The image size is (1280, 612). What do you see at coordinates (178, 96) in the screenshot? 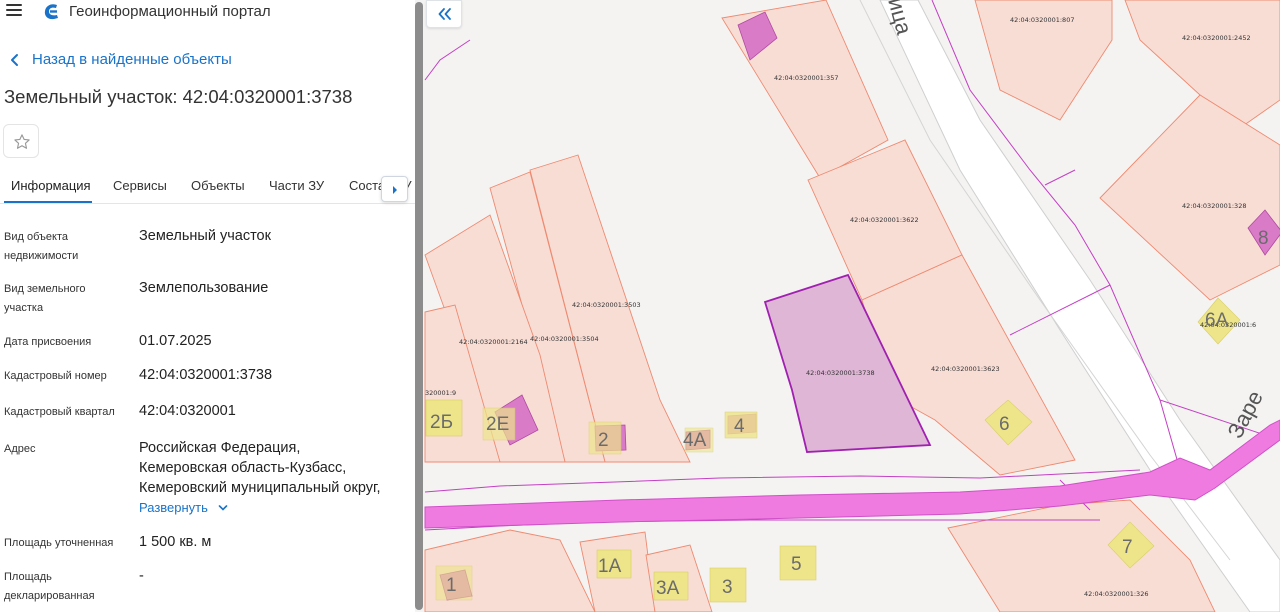
I see `page-title: Земельный участок: 42:04:0320001:3738` at bounding box center [178, 96].